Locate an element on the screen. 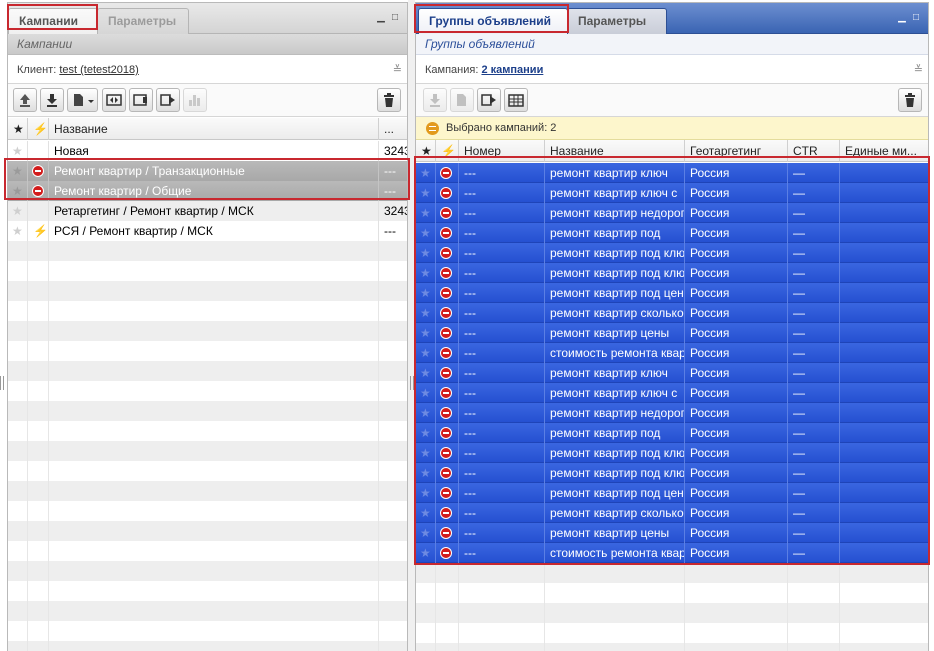 The height and width of the screenshot is (651, 934). upload-button is located at coordinates (25, 100).